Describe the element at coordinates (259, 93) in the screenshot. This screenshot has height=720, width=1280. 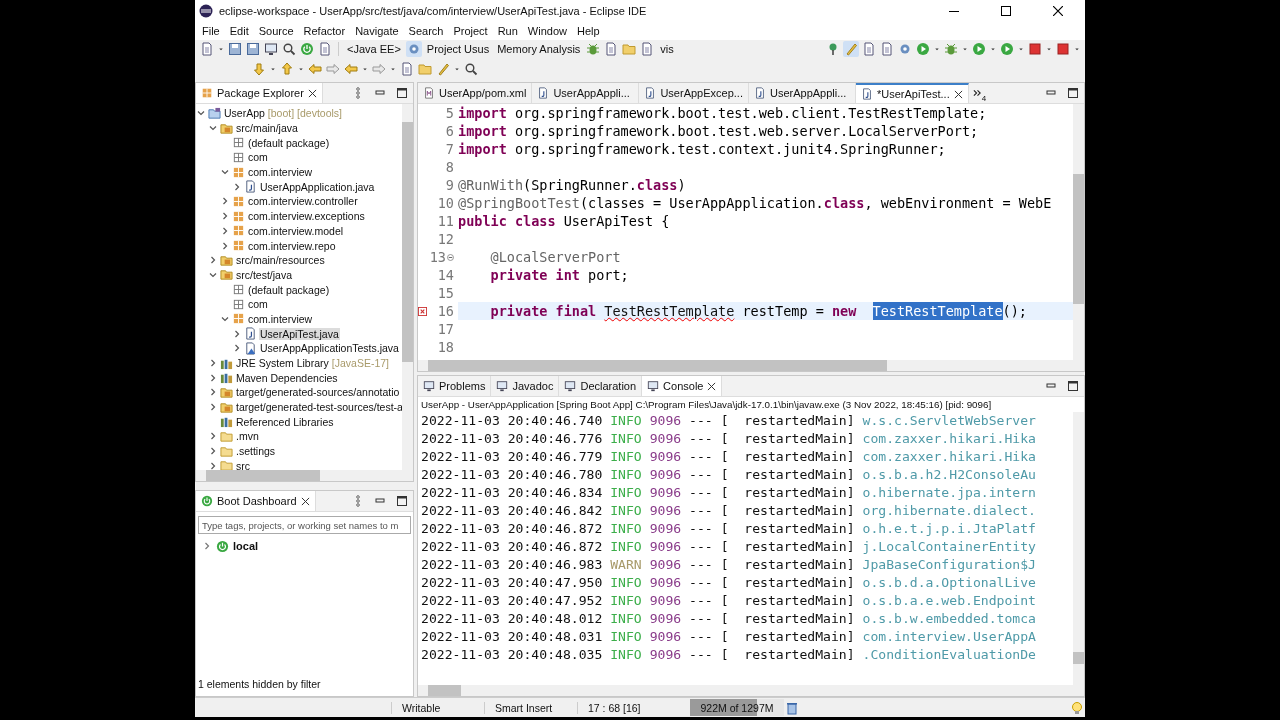
I see `view-tab: Package Explorer` at that location.